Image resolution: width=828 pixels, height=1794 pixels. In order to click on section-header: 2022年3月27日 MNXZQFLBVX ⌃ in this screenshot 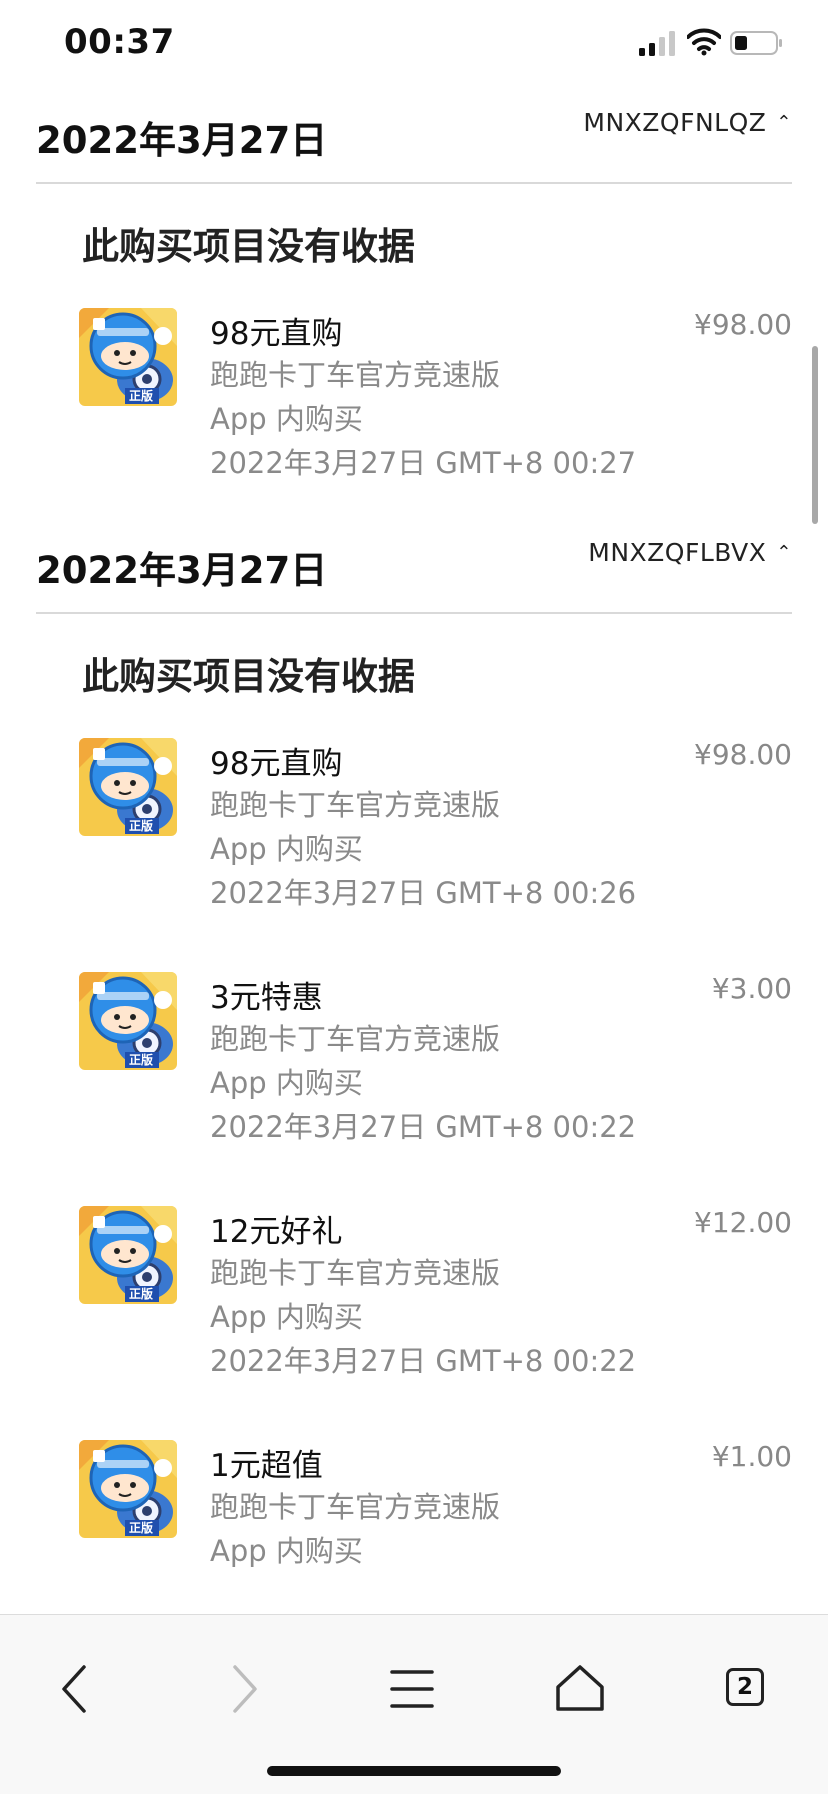, I will do `click(414, 567)`.